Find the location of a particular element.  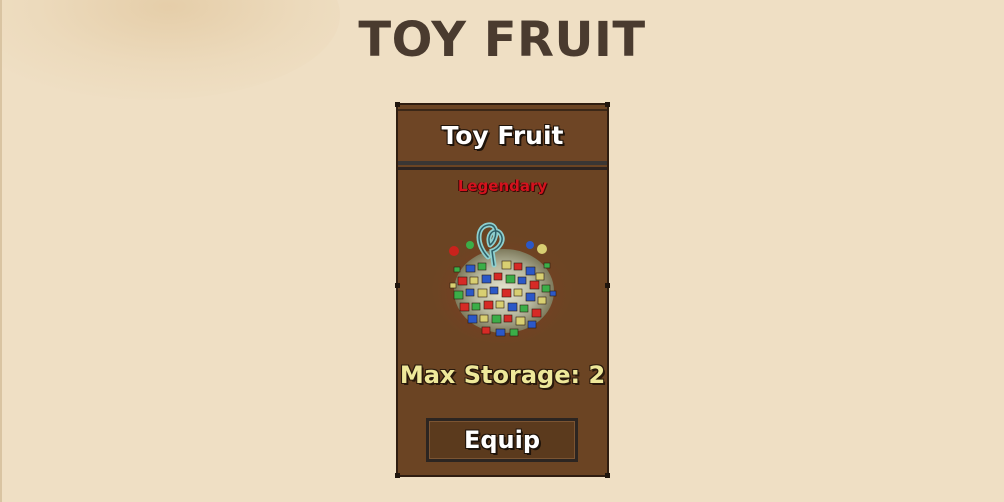

toy-fruit-icon is located at coordinates (502, 282).